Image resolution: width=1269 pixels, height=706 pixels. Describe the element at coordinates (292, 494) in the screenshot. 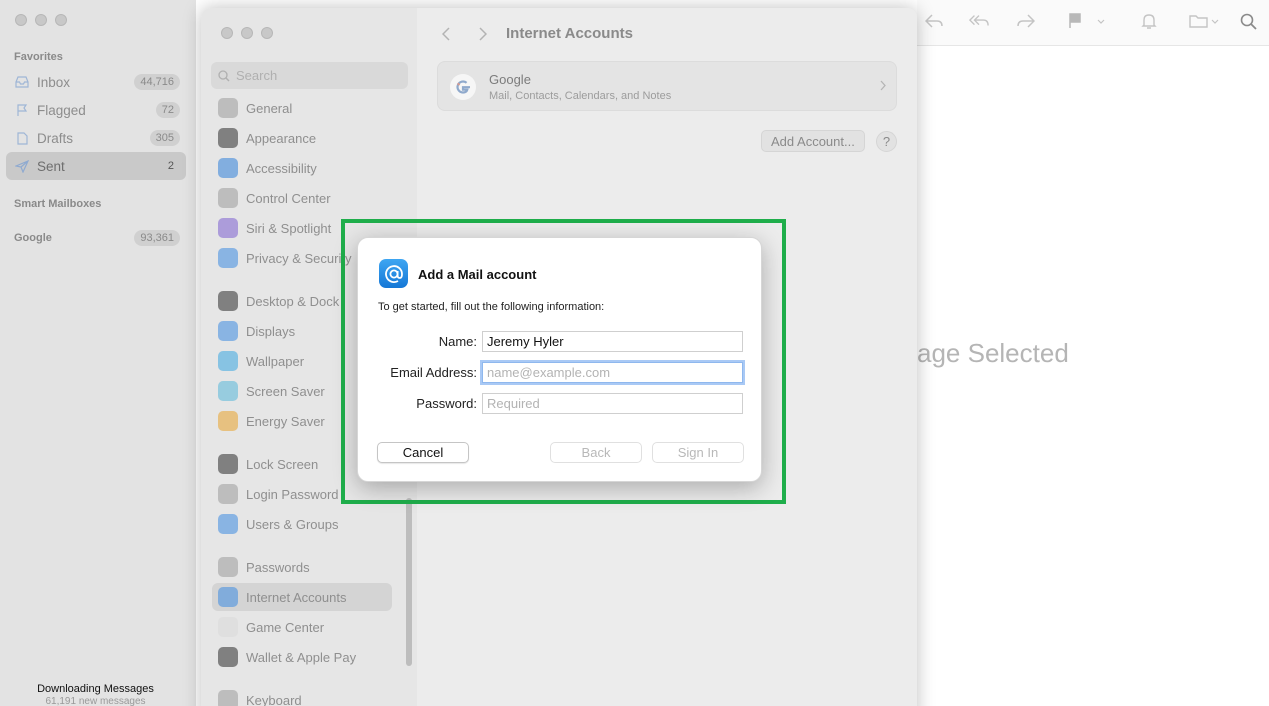

I see `sidebar-item-label: Login Password` at that location.